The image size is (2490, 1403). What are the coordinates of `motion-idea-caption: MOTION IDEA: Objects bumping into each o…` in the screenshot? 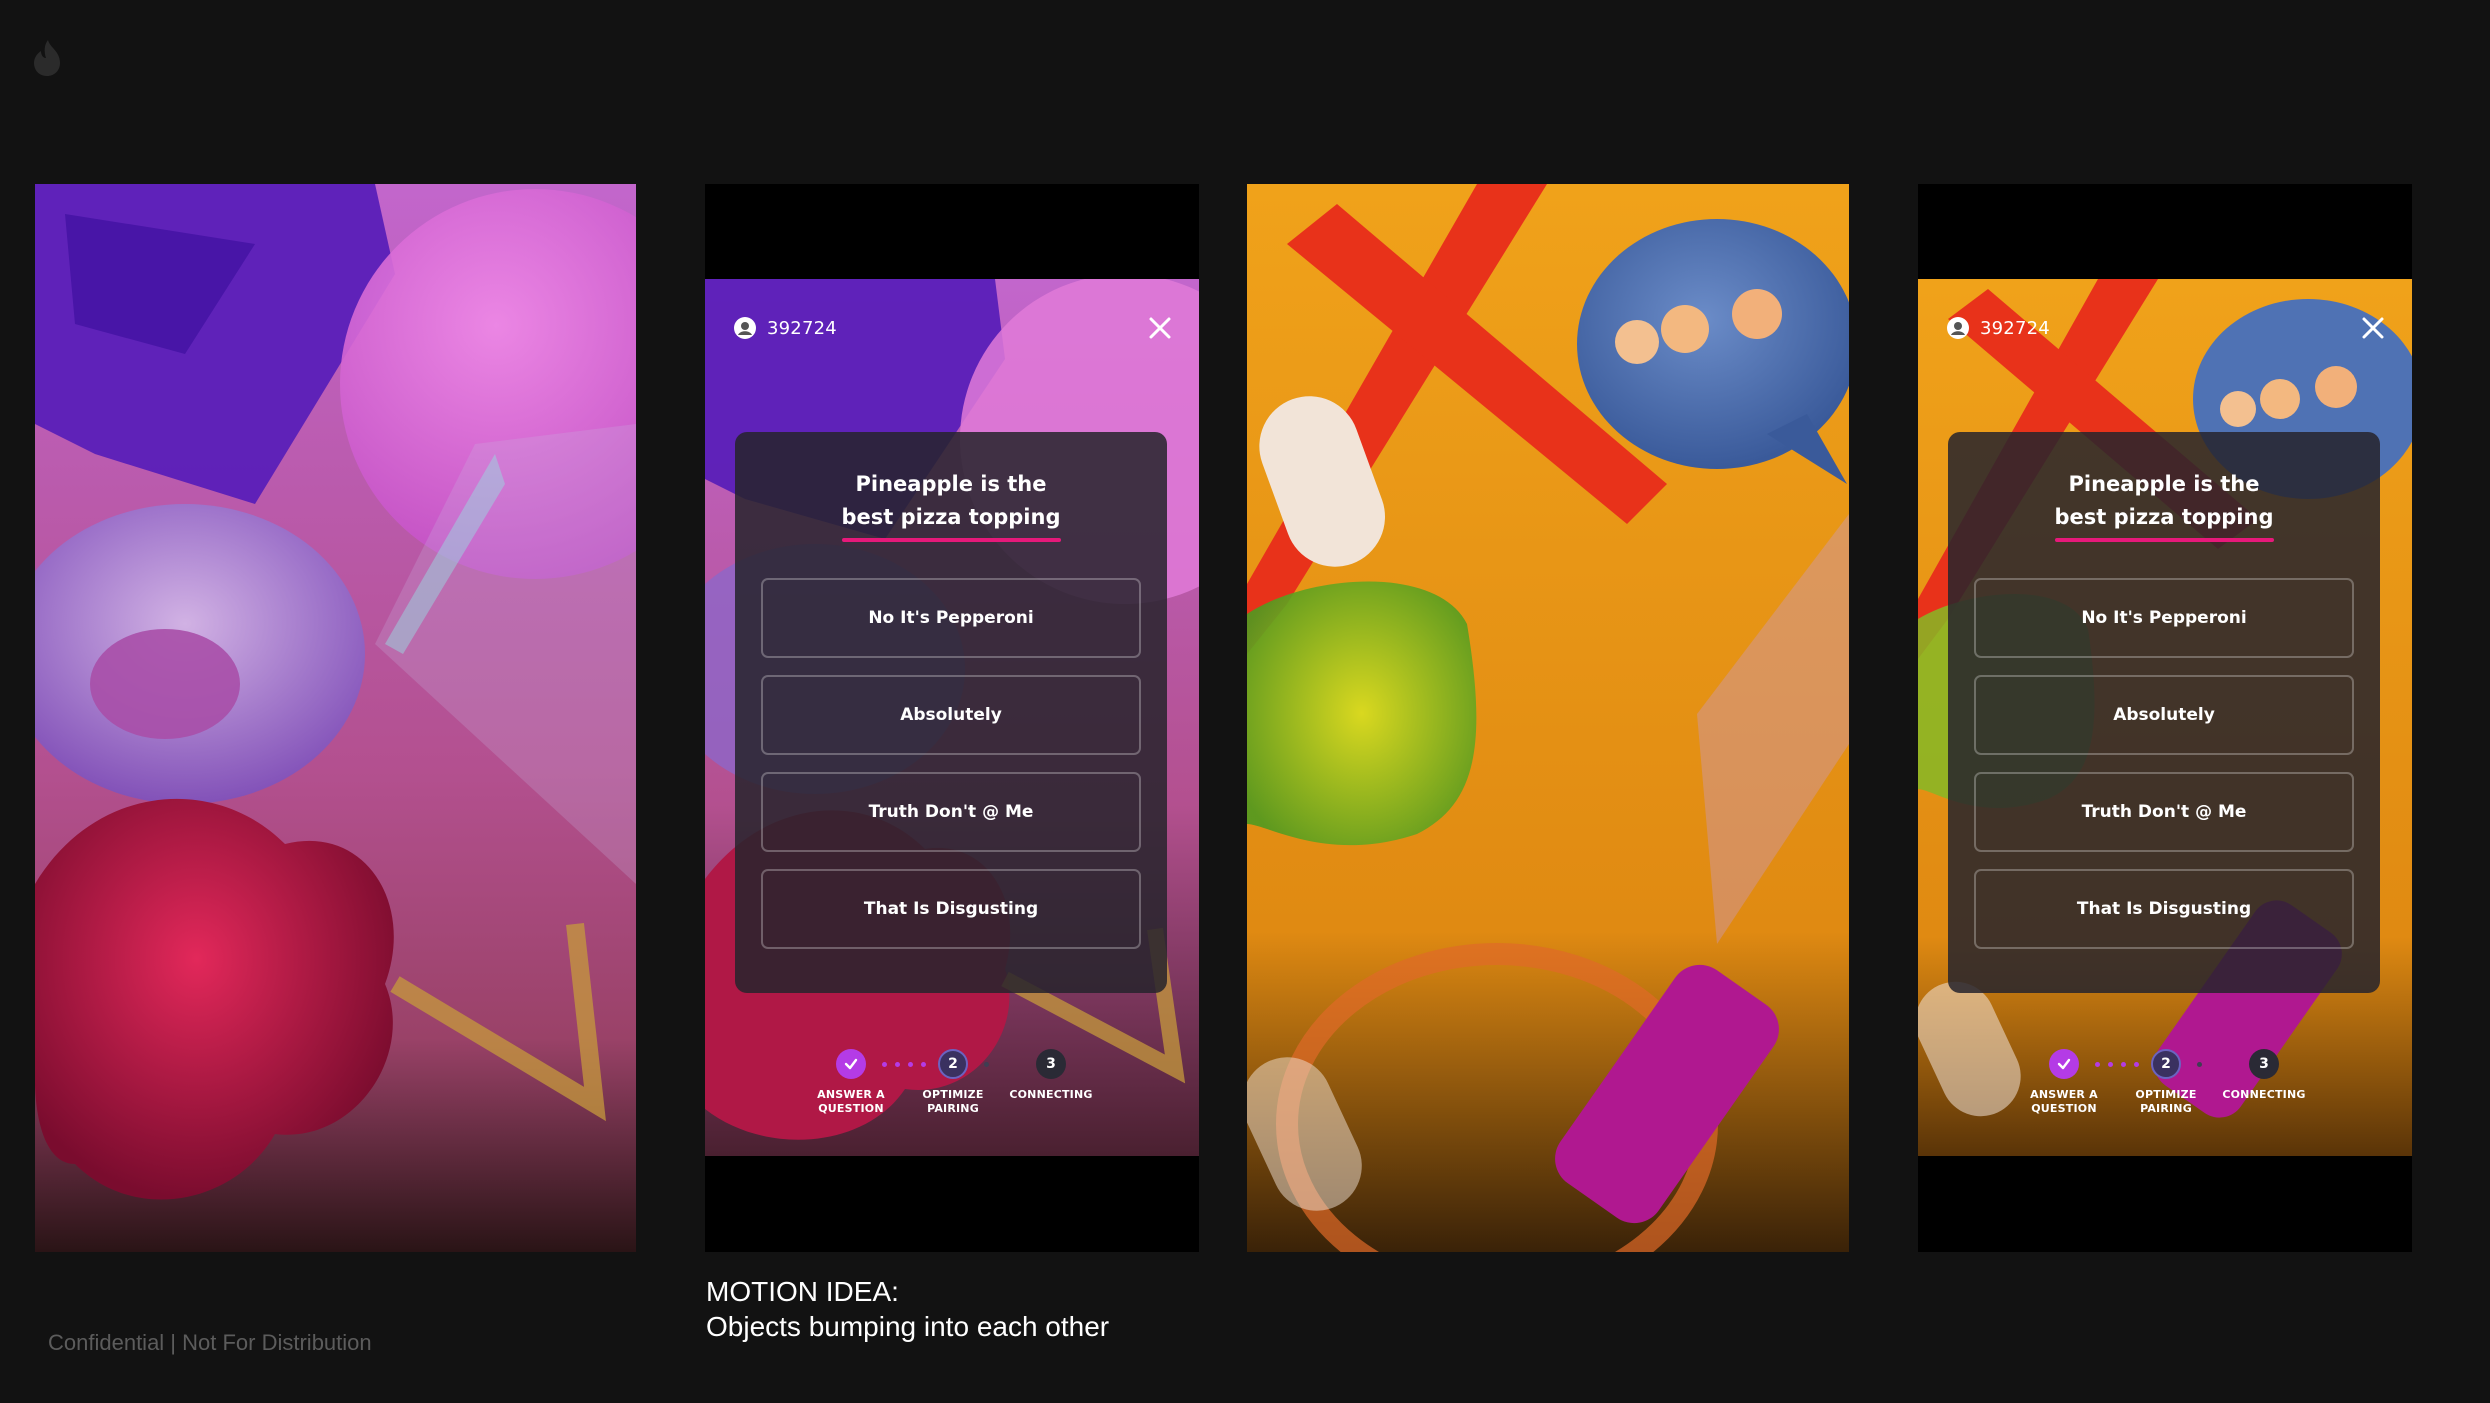 It's located at (907, 1309).